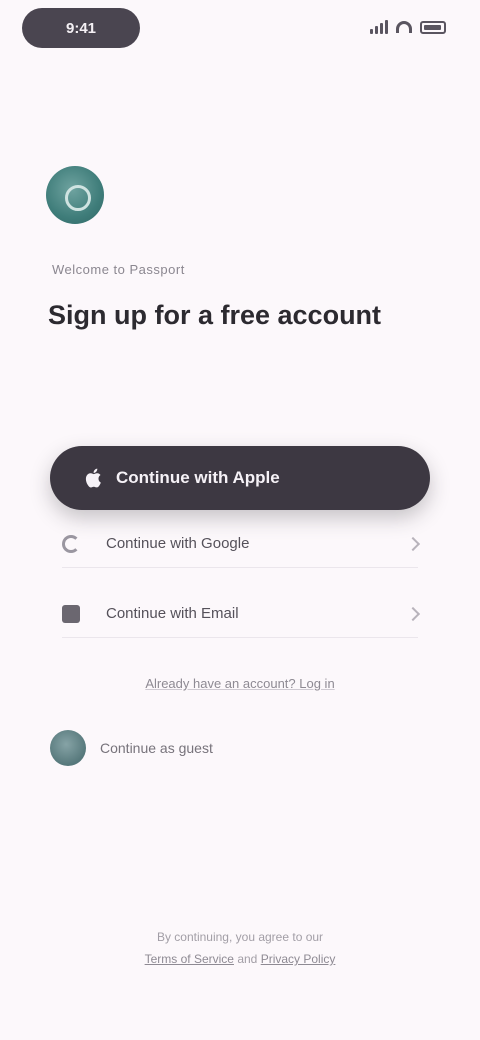 Image resolution: width=480 pixels, height=1040 pixels. Describe the element at coordinates (118, 269) in the screenshot. I see `welcome-eyebrow: Welcome to Passport` at that location.